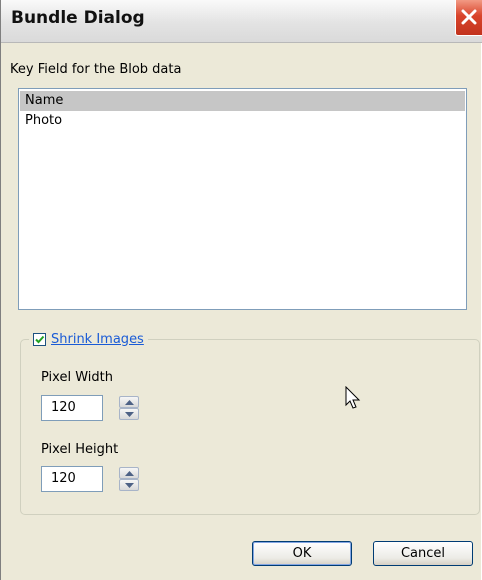  What do you see at coordinates (242, 101) in the screenshot?
I see `list-item-name: Name` at bounding box center [242, 101].